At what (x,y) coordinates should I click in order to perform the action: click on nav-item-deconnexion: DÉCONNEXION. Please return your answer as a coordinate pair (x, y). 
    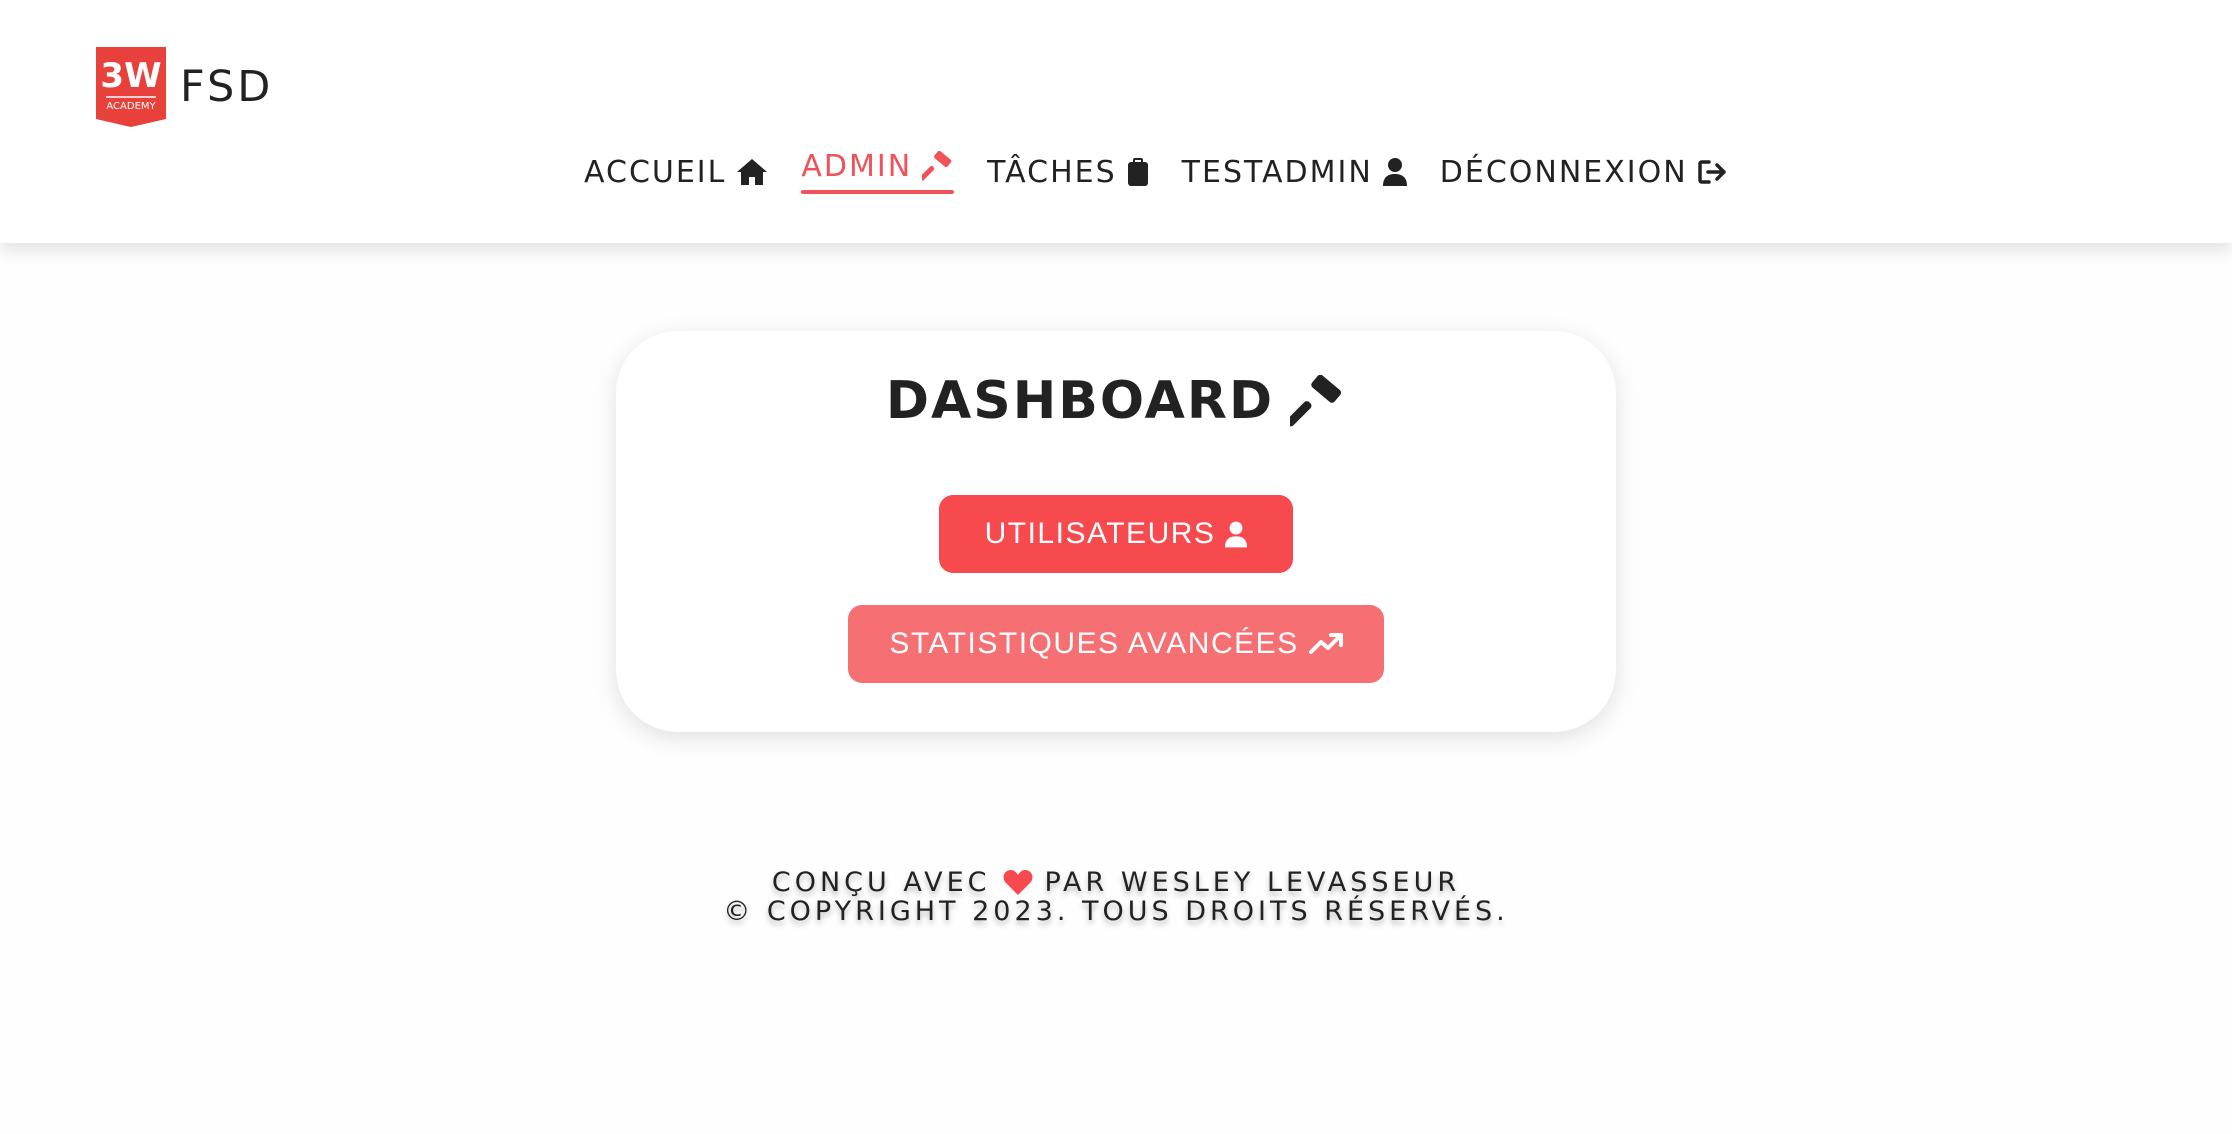
    Looking at the image, I should click on (1584, 172).